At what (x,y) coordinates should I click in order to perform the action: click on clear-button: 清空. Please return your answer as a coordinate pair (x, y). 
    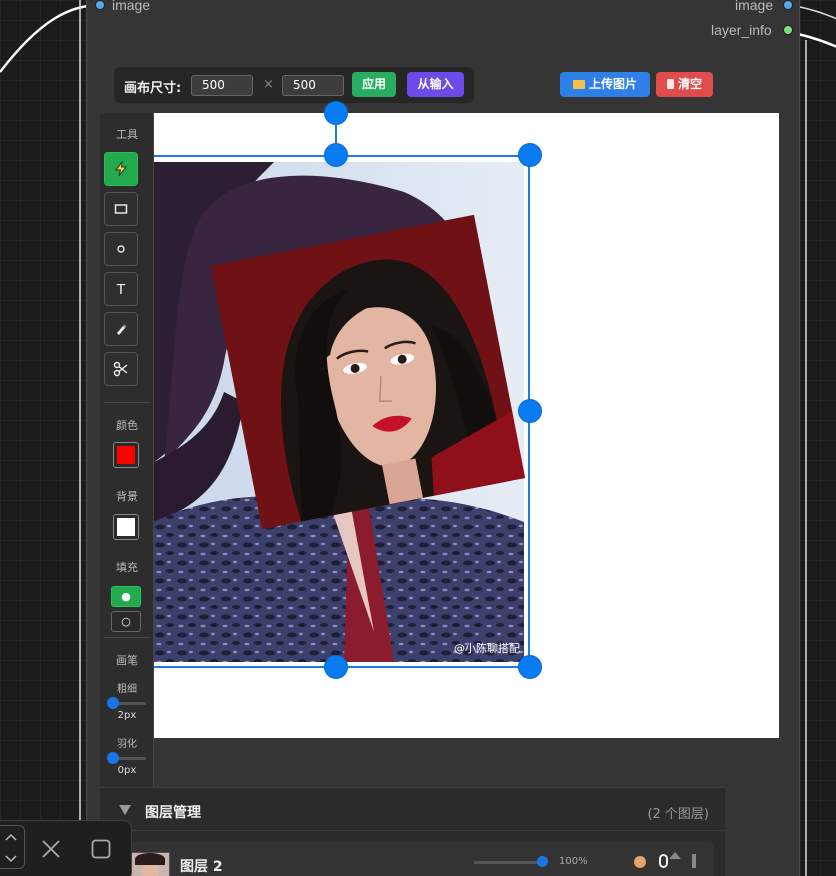
    Looking at the image, I should click on (684, 84).